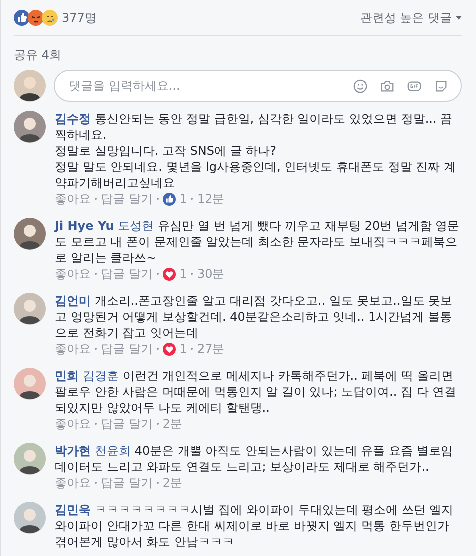 Image resolution: width=476 pixels, height=556 pixels. I want to click on author-link: 민희, so click(67, 376).